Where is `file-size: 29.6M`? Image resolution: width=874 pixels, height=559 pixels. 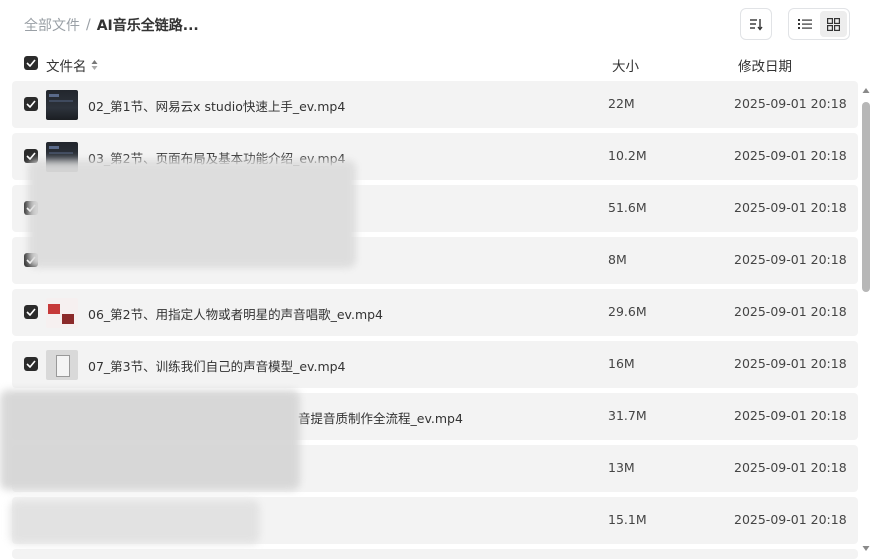
file-size: 29.6M is located at coordinates (627, 311).